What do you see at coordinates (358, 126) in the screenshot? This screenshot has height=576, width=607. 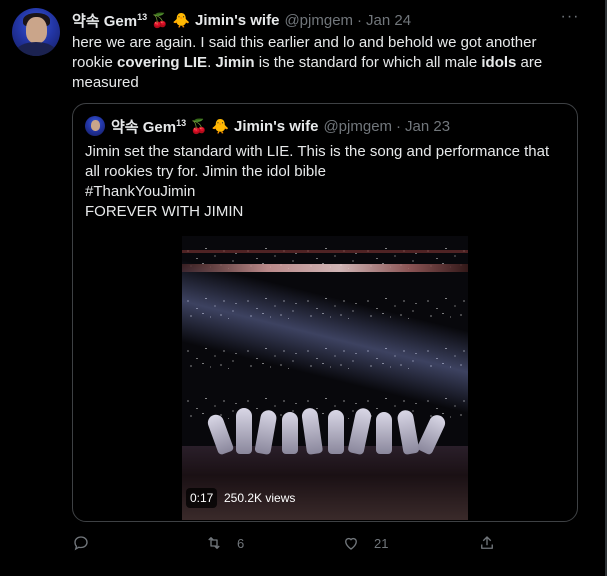 I see `quoted-handle: @pjmgem` at bounding box center [358, 126].